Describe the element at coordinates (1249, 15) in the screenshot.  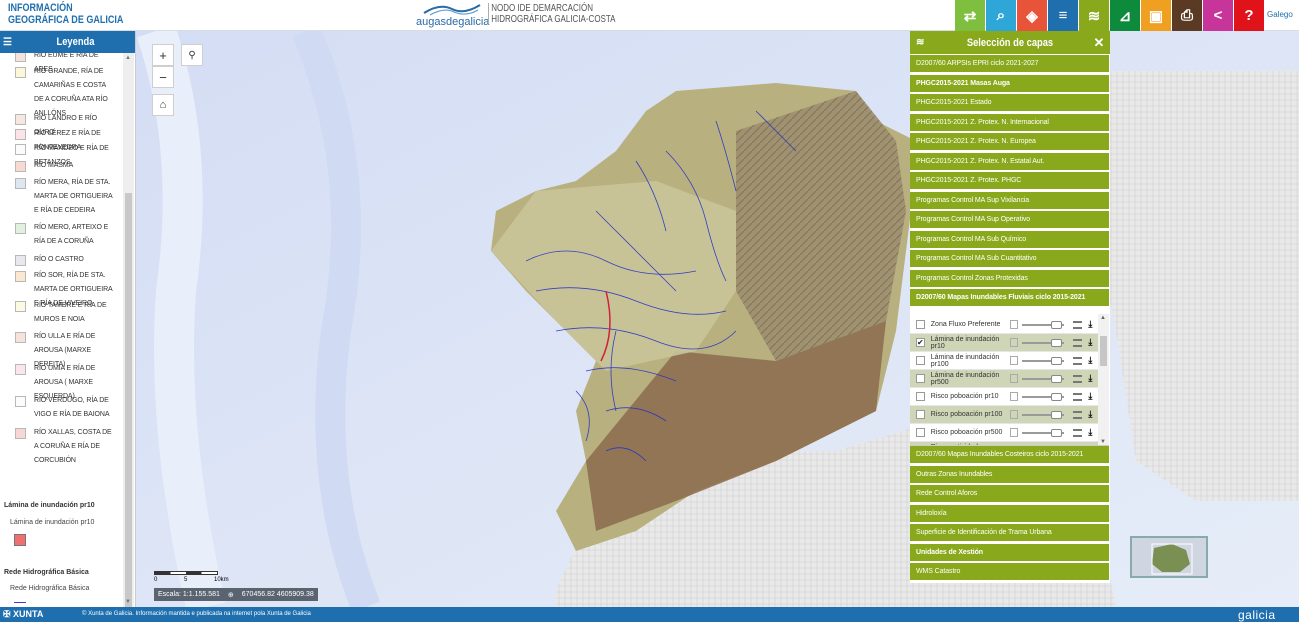
I see `help-button: ?` at that location.